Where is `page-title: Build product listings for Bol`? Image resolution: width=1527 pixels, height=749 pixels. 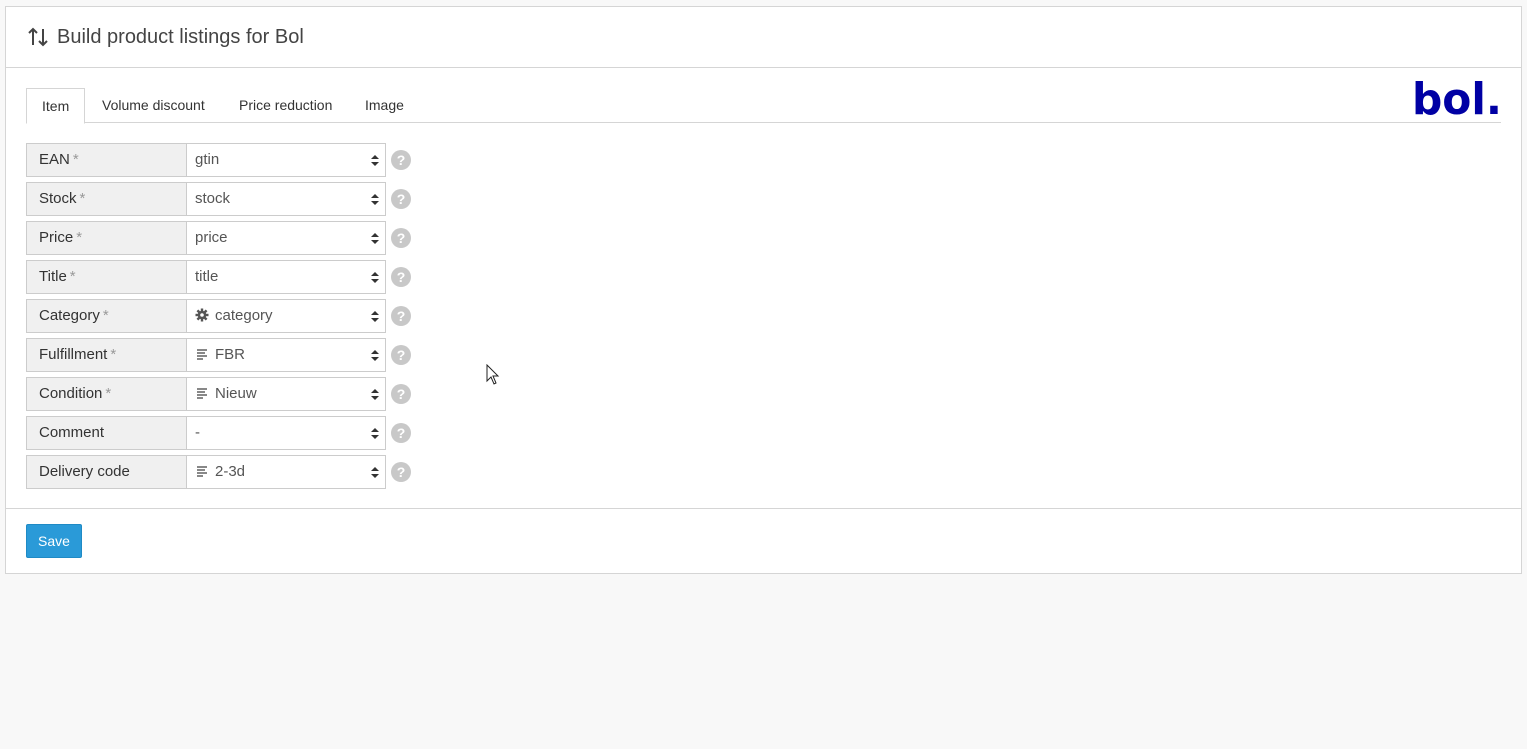
page-title: Build product listings for Bol is located at coordinates (180, 36).